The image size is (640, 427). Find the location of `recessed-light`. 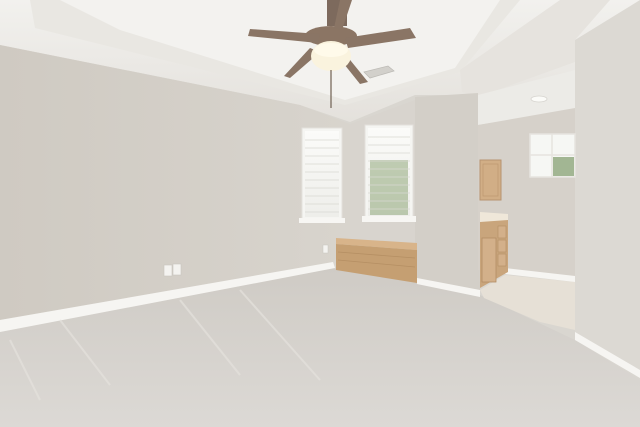

recessed-light is located at coordinates (539, 99).